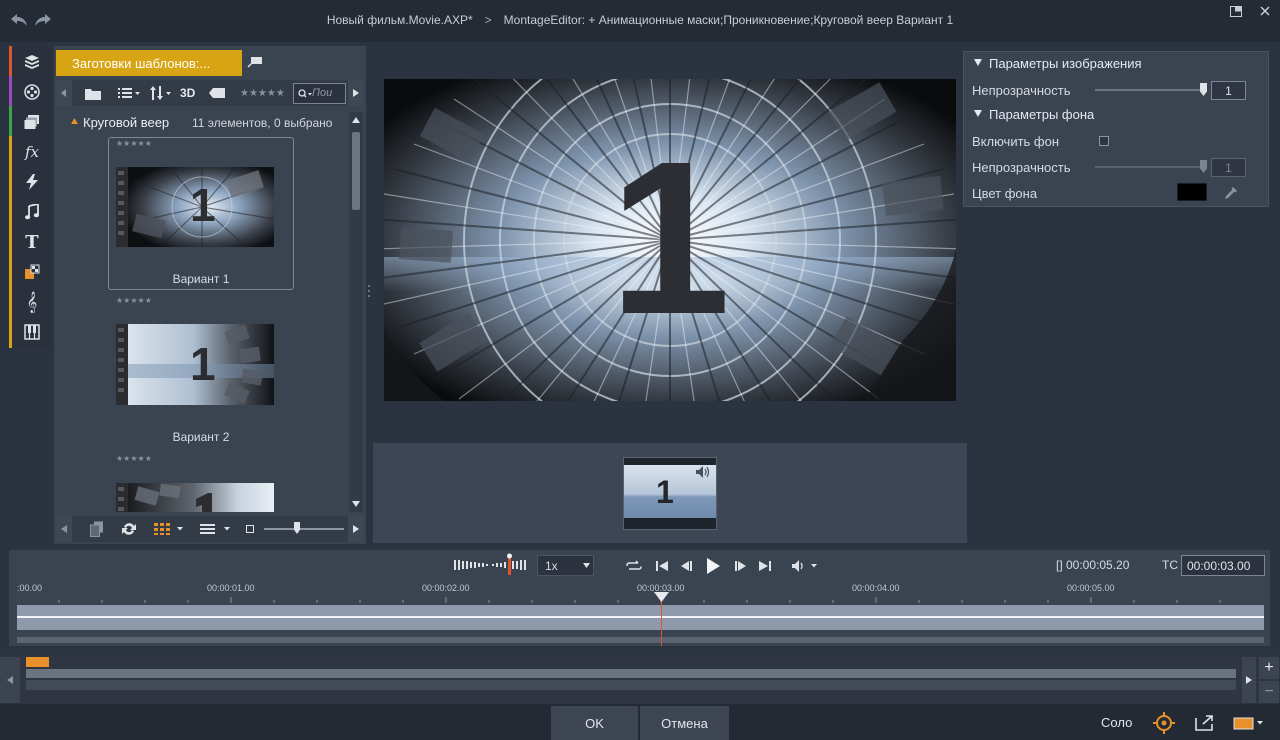  What do you see at coordinates (1151, 167) in the screenshot?
I see `bg-opacity-slider` at bounding box center [1151, 167].